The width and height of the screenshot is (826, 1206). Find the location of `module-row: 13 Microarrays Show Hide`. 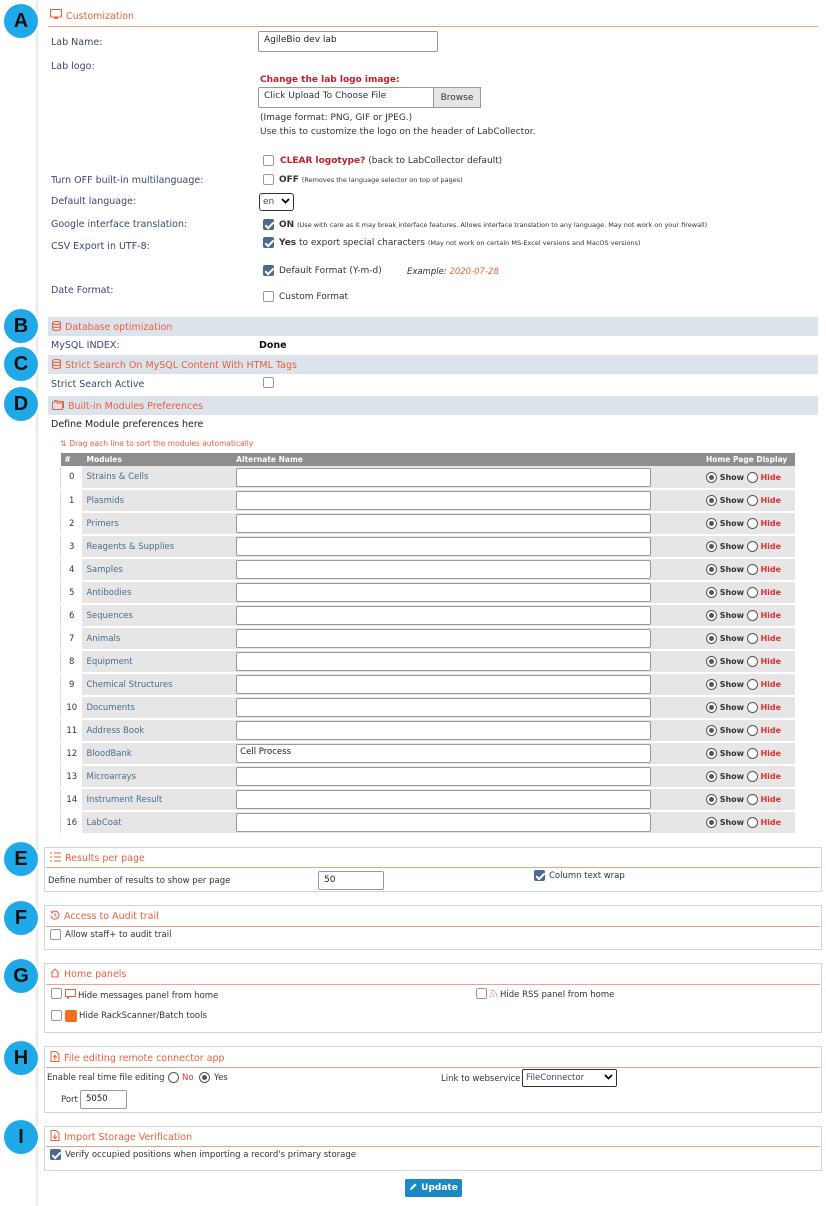

module-row: 13 Microarrays Show Hide is located at coordinates (427, 777).